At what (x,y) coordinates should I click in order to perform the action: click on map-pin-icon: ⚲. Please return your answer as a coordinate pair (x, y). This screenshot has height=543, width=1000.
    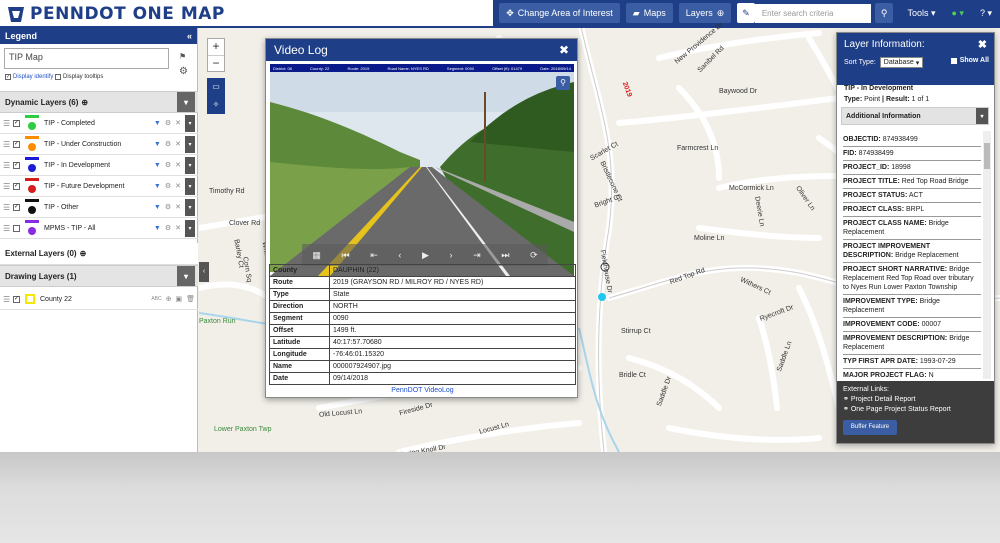
    Looking at the image, I should click on (563, 83).